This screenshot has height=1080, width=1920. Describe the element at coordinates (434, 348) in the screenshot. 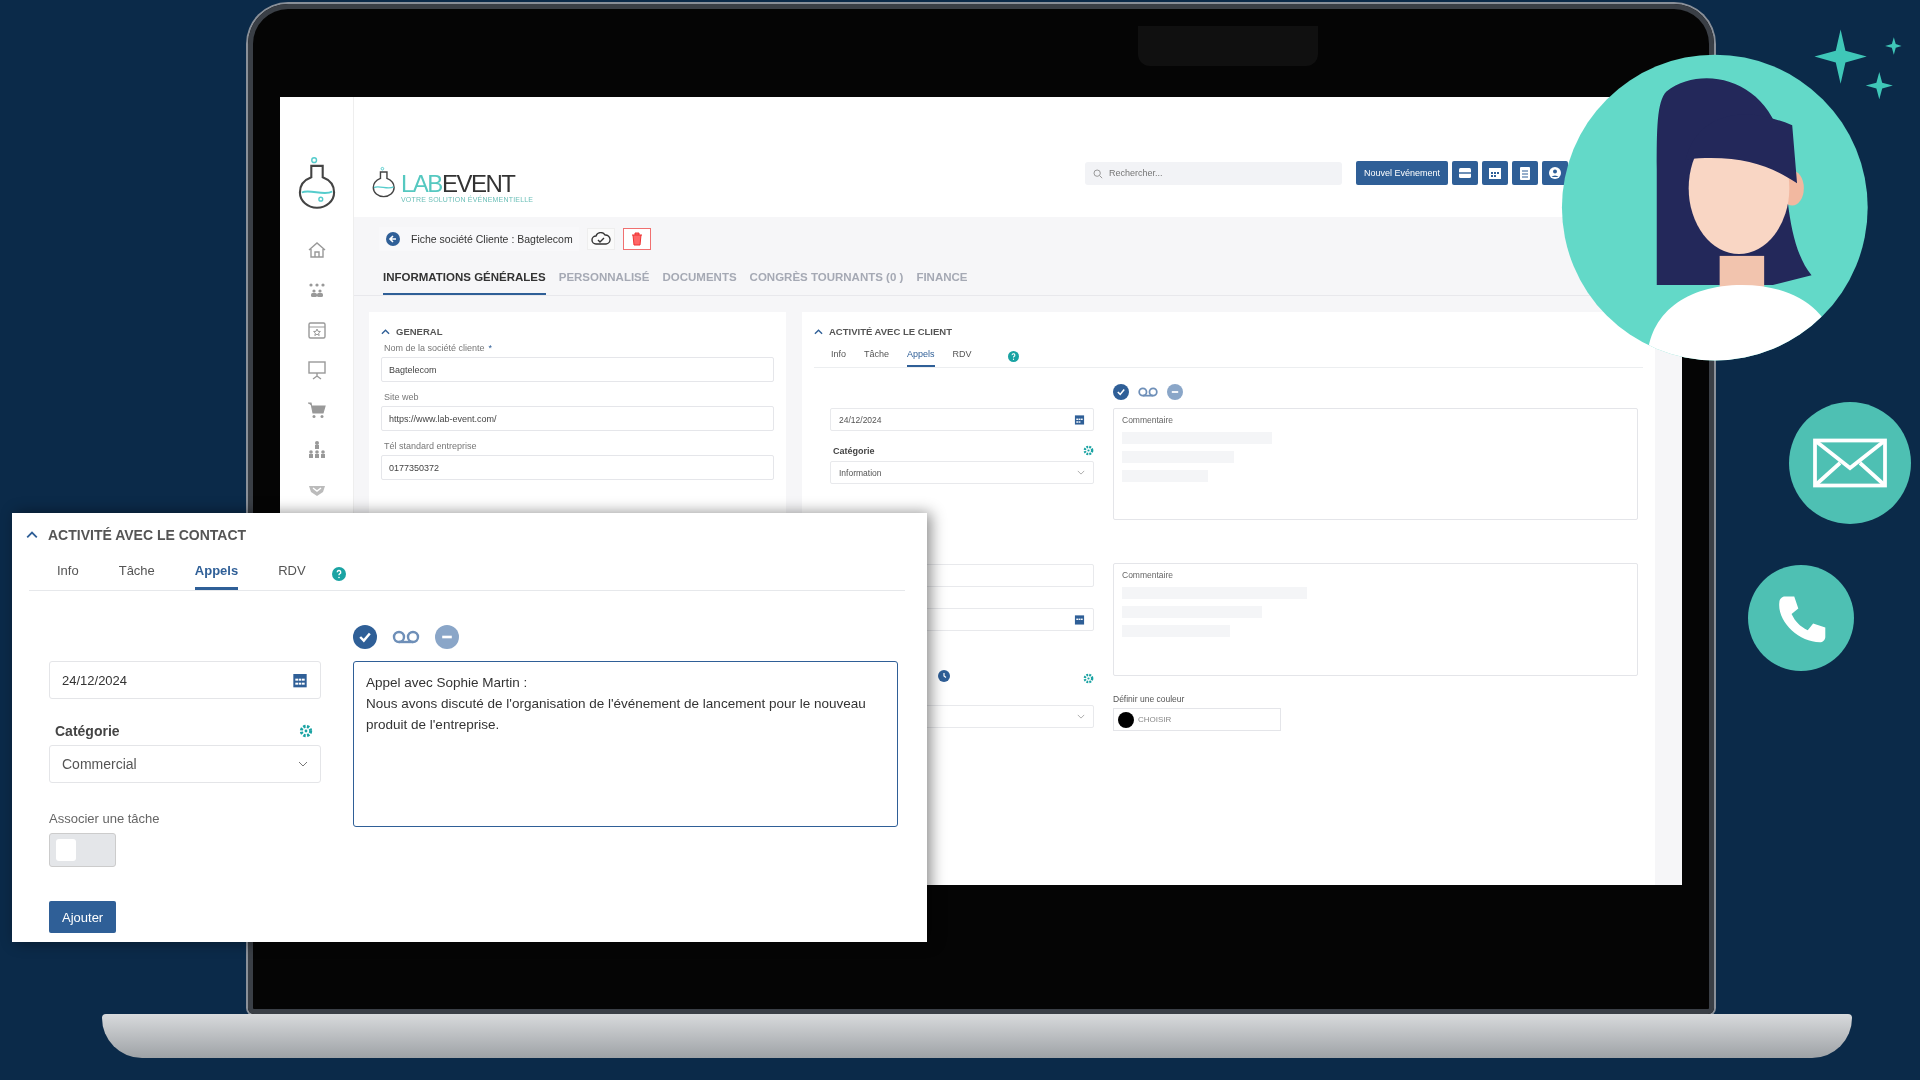

I see `field-label: Nom de la société cliente` at that location.